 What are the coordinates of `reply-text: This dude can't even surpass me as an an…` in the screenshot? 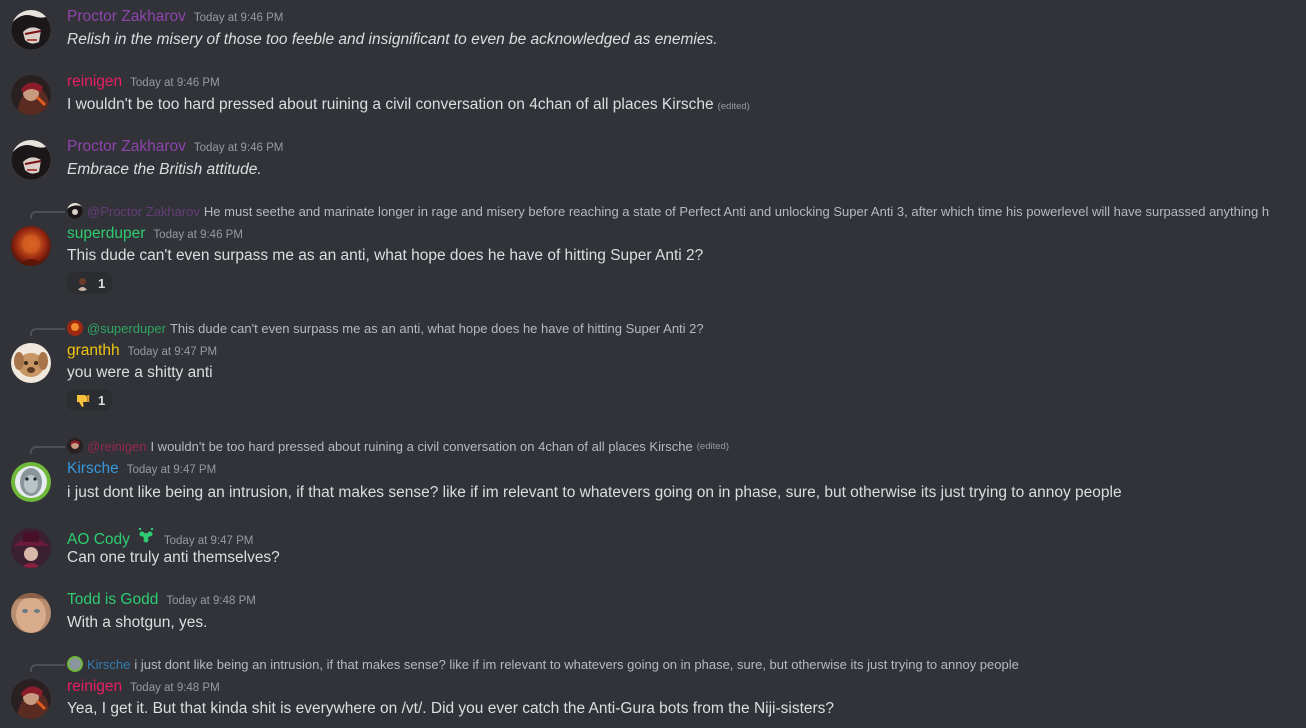 It's located at (437, 328).